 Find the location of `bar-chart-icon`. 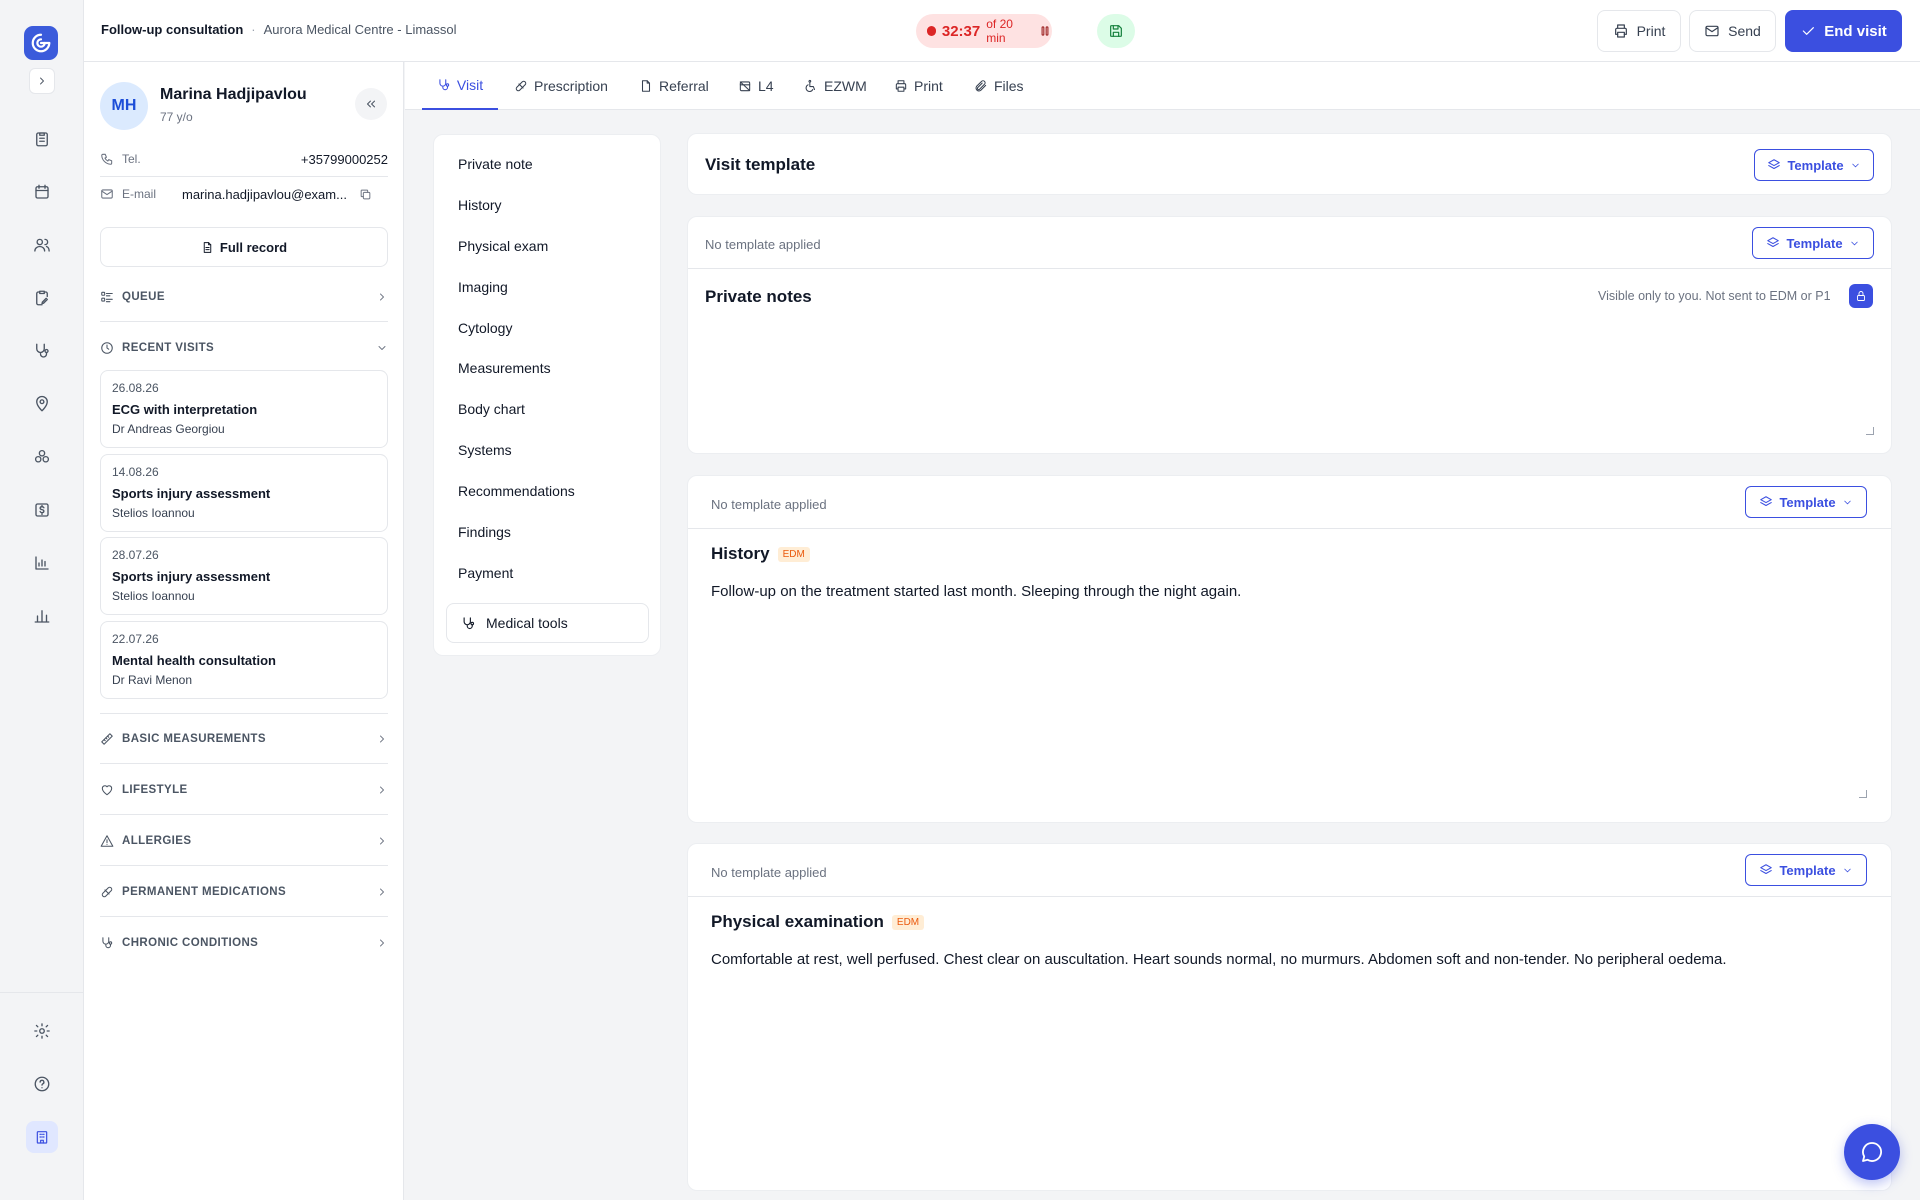

bar-chart-icon is located at coordinates (42, 616).